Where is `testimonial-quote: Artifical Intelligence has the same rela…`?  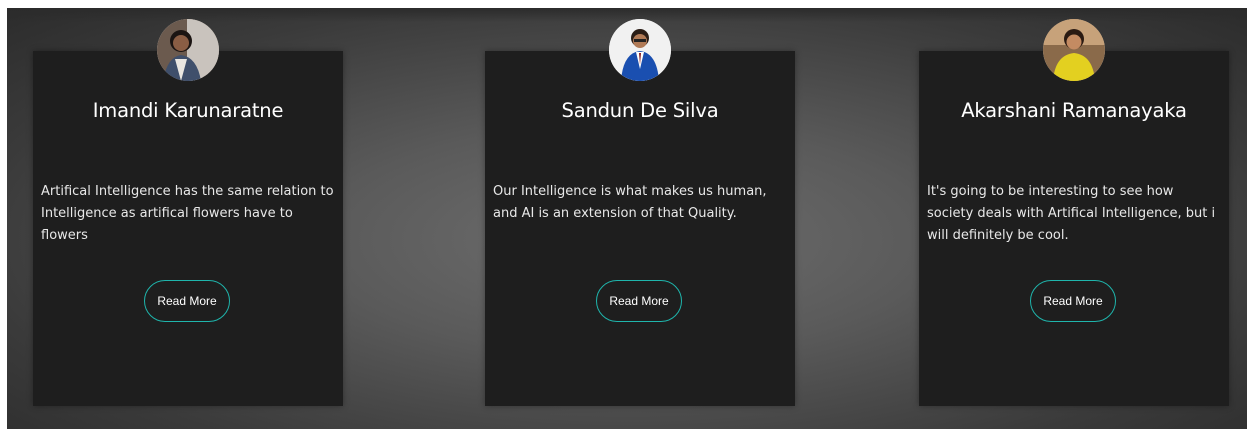
testimonial-quote: Artifical Intelligence has the same rela… is located at coordinates (187, 213).